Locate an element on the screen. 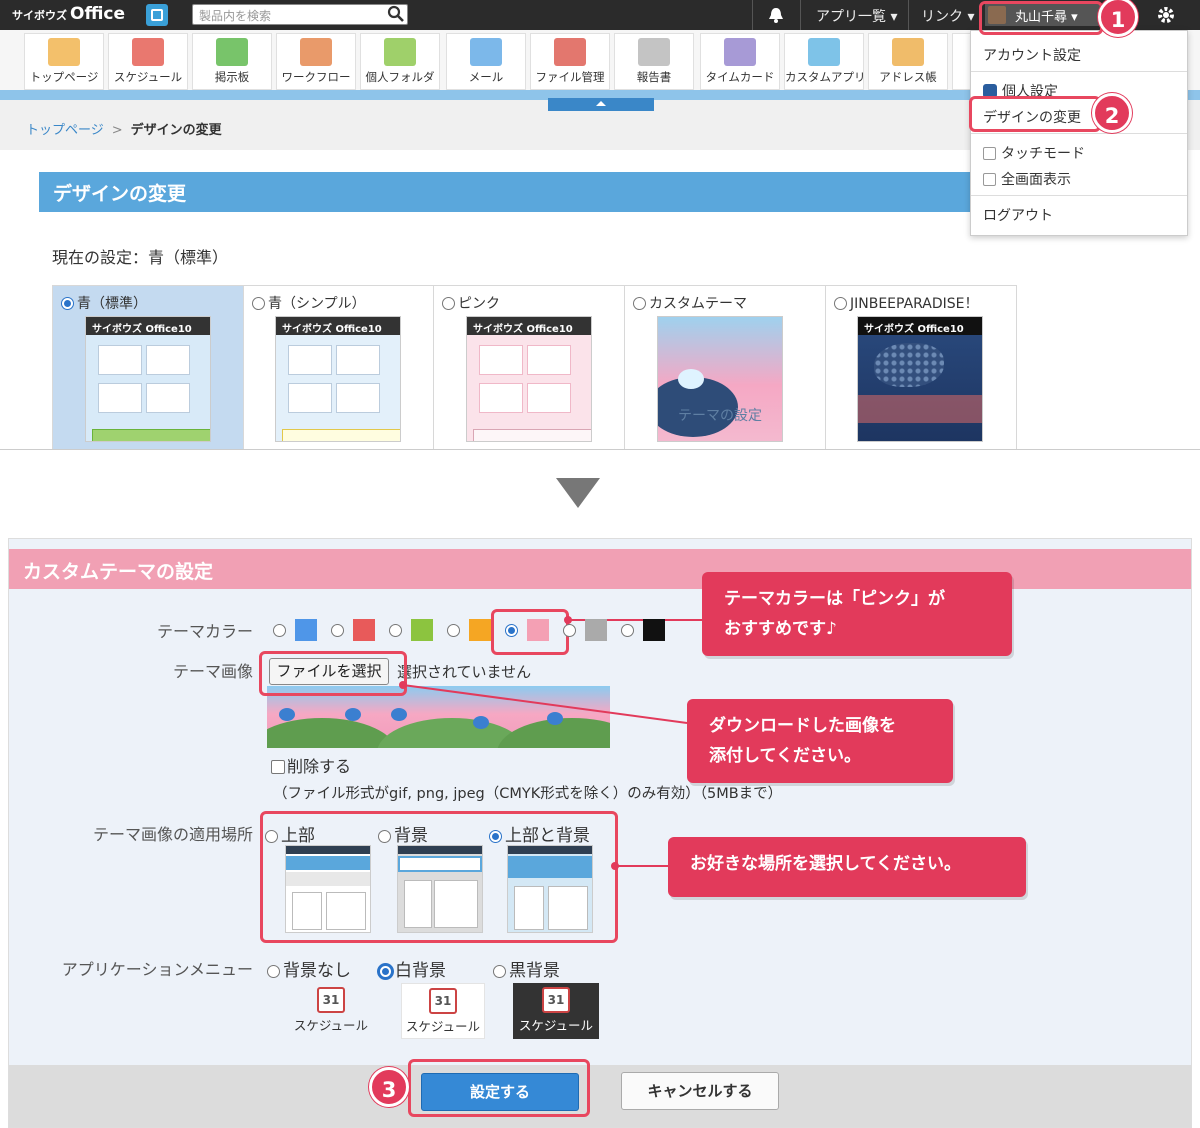  theme-color-label: テーマカラー is located at coordinates (204, 631).